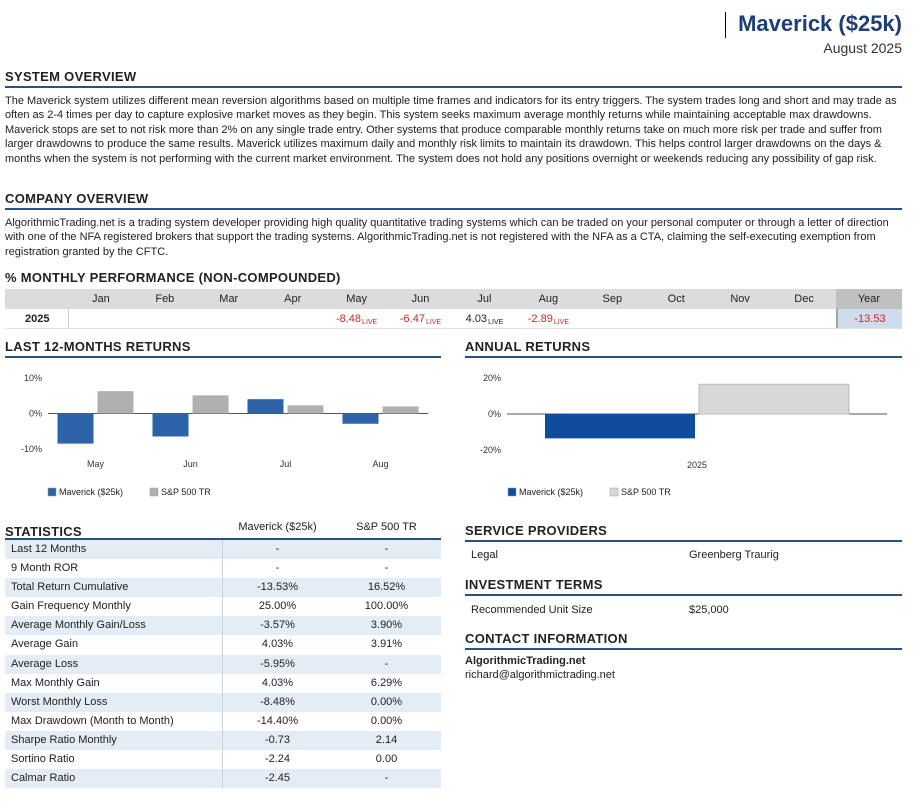  I want to click on stat-row: Sharpe Ratio Monthly -0.73 2.14, so click(223, 740).